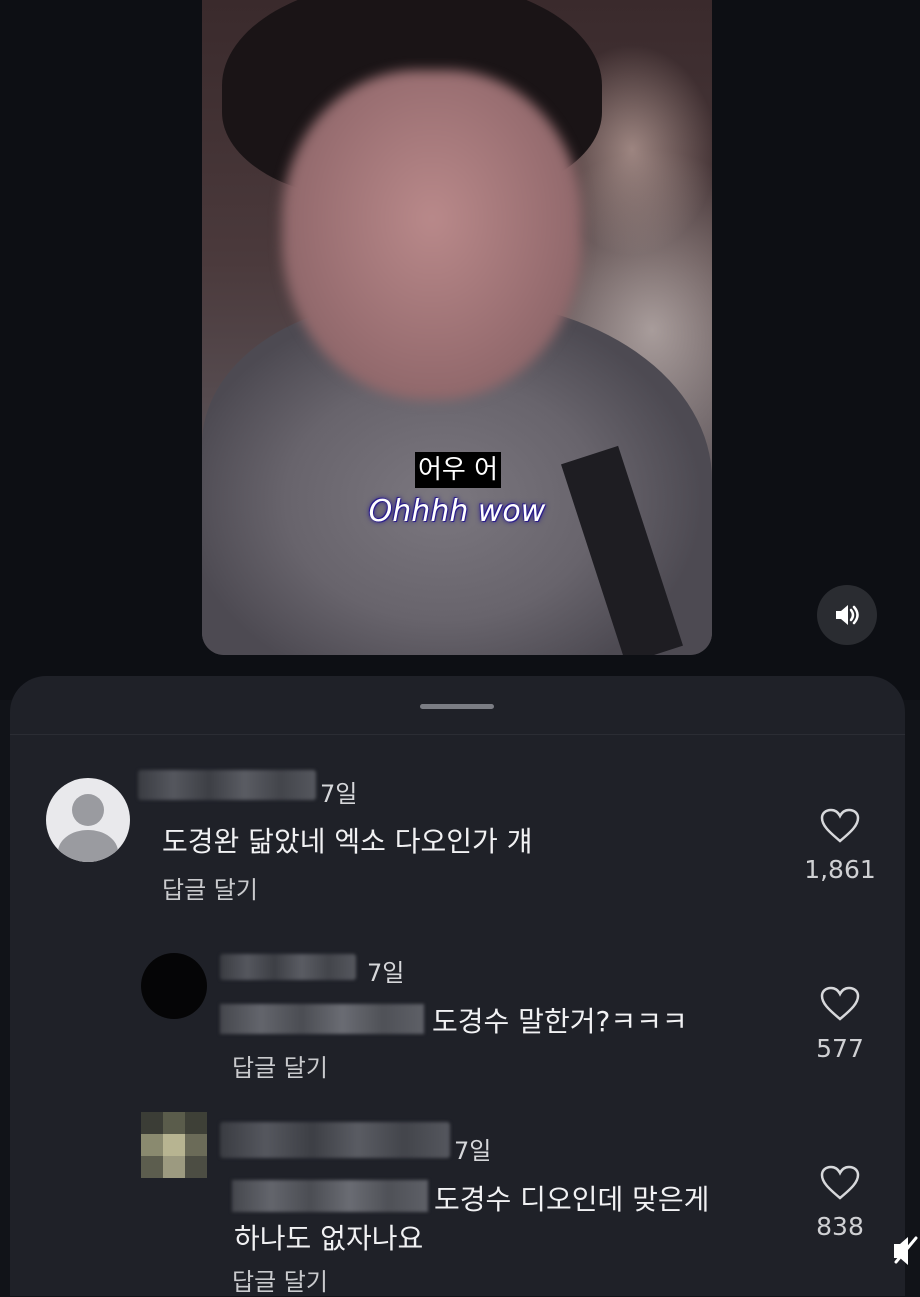 This screenshot has height=1297, width=920. Describe the element at coordinates (329, 1238) in the screenshot. I see `comment-text-line-2: 하나도 없자나요` at that location.